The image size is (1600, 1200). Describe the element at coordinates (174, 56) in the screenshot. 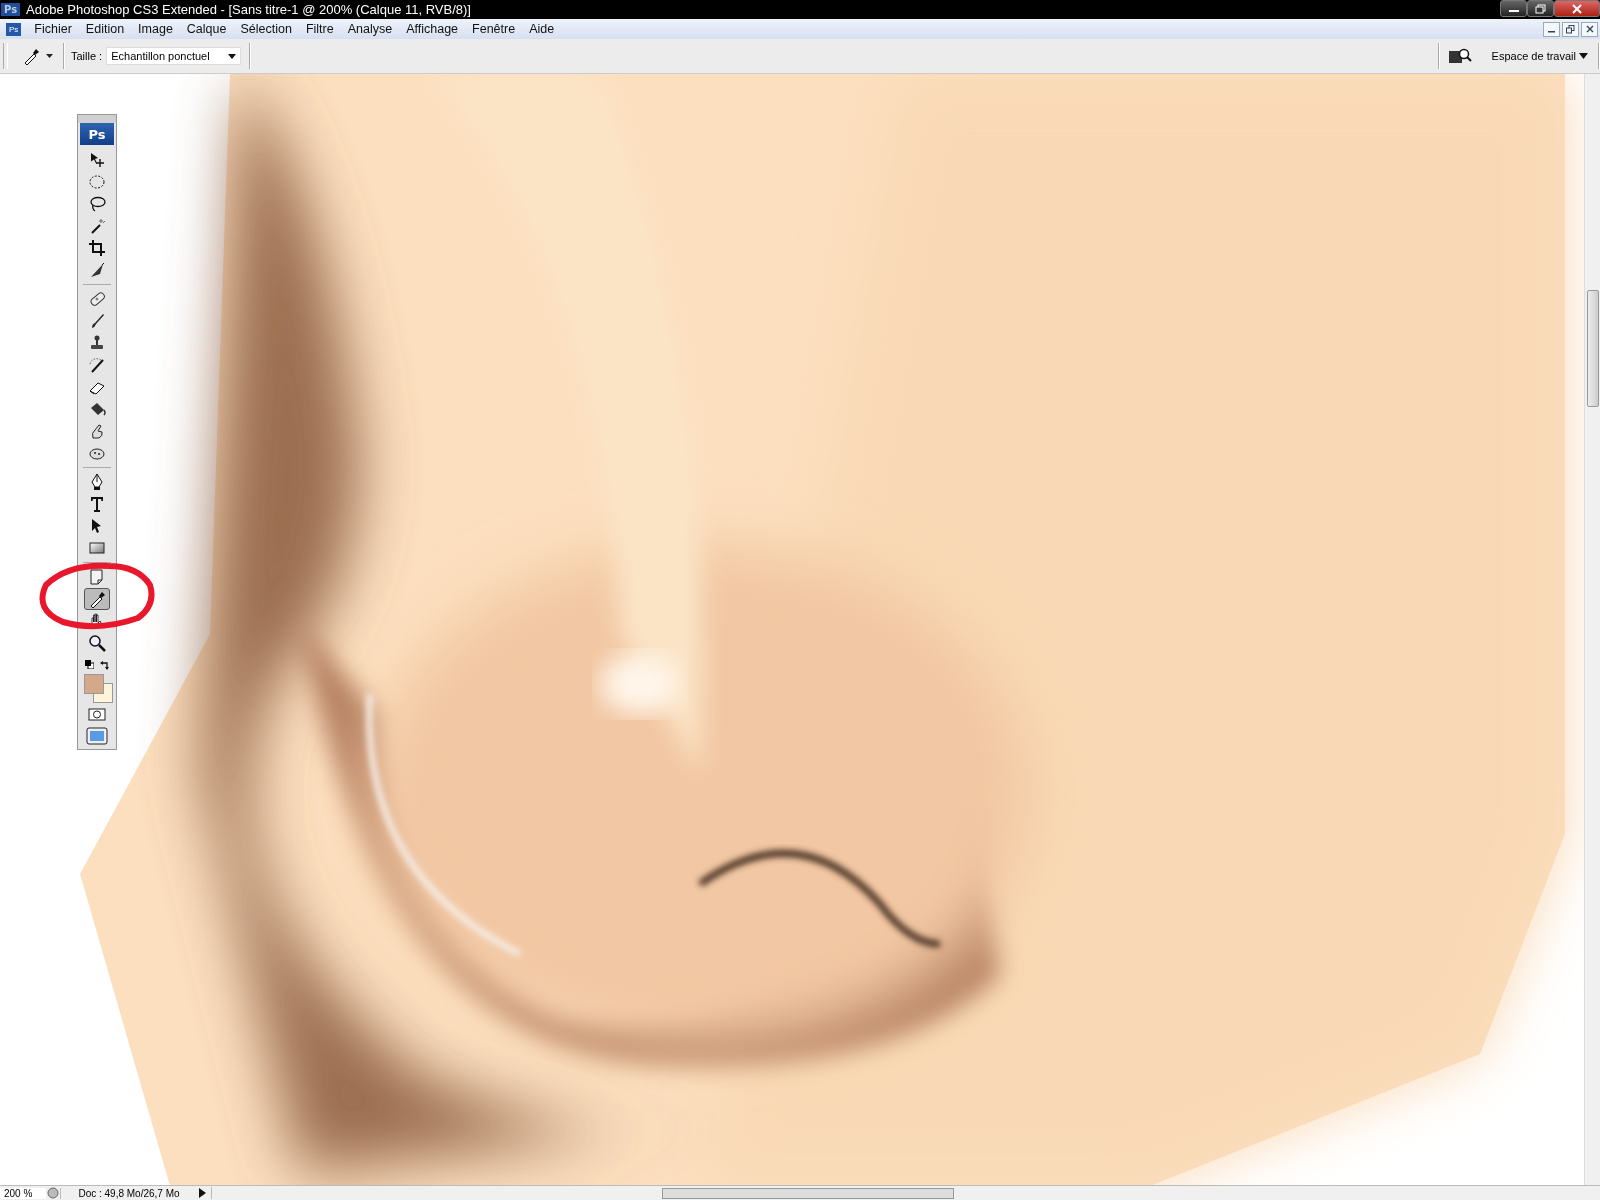

I see `size-dropdown: Echantillon ponctuel` at that location.